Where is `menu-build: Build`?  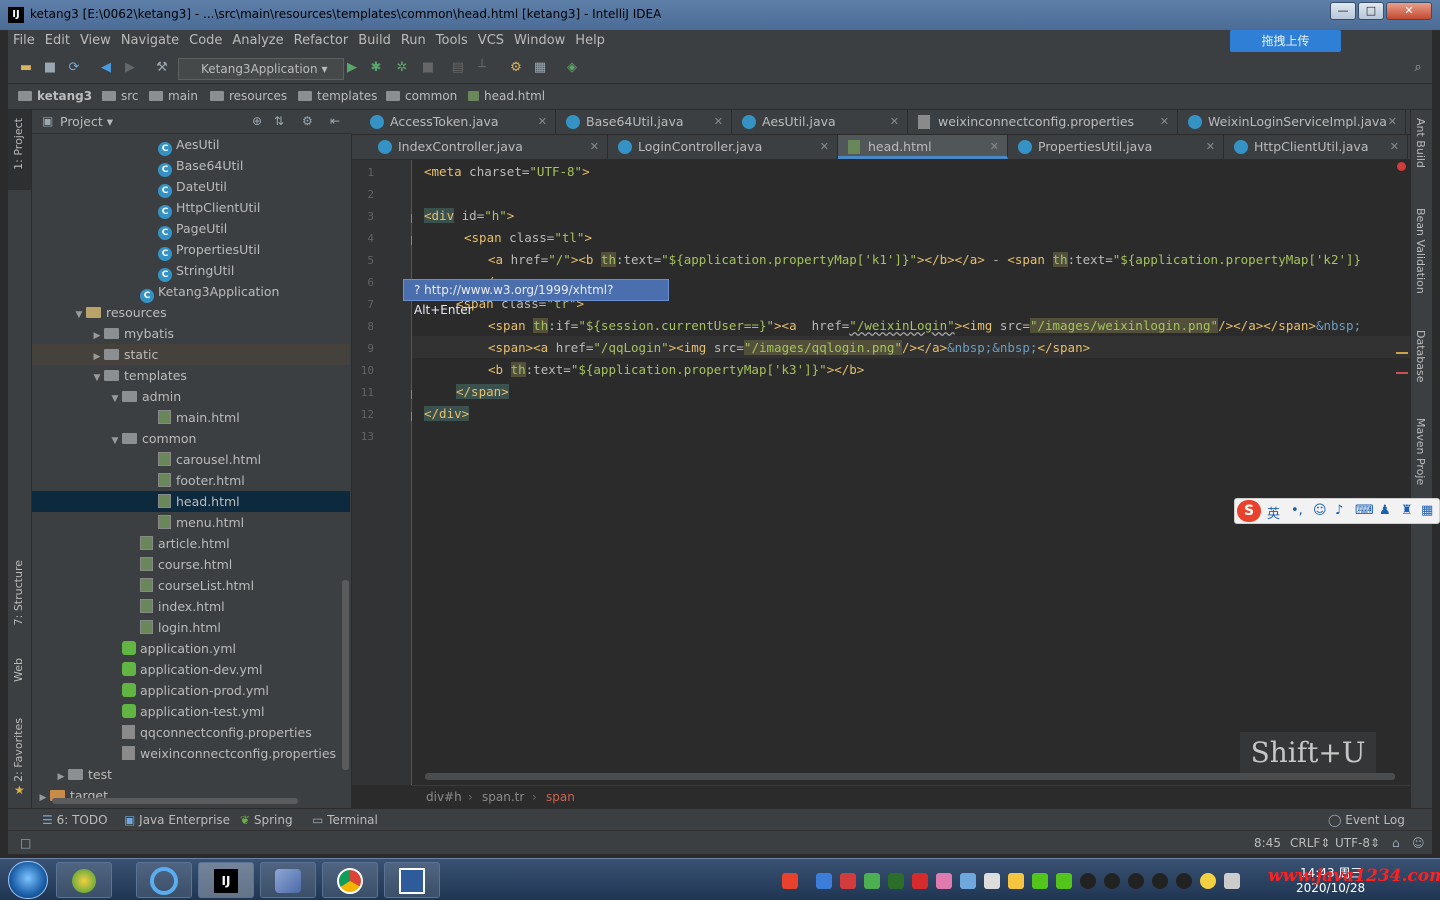
menu-build: Build is located at coordinates (374, 39).